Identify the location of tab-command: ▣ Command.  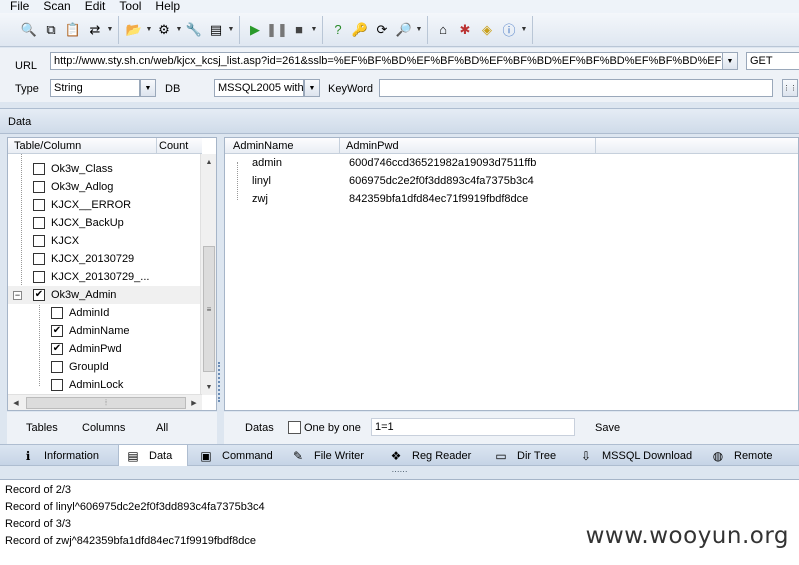
(236, 455).